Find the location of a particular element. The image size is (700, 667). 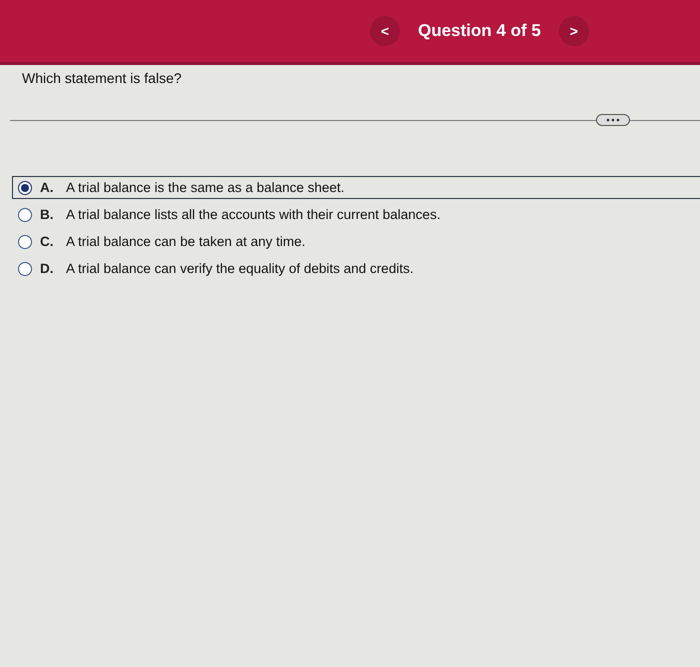

selected-answer-option: A. A trial balance is the same as a balance sheet. is located at coordinates (356, 187).